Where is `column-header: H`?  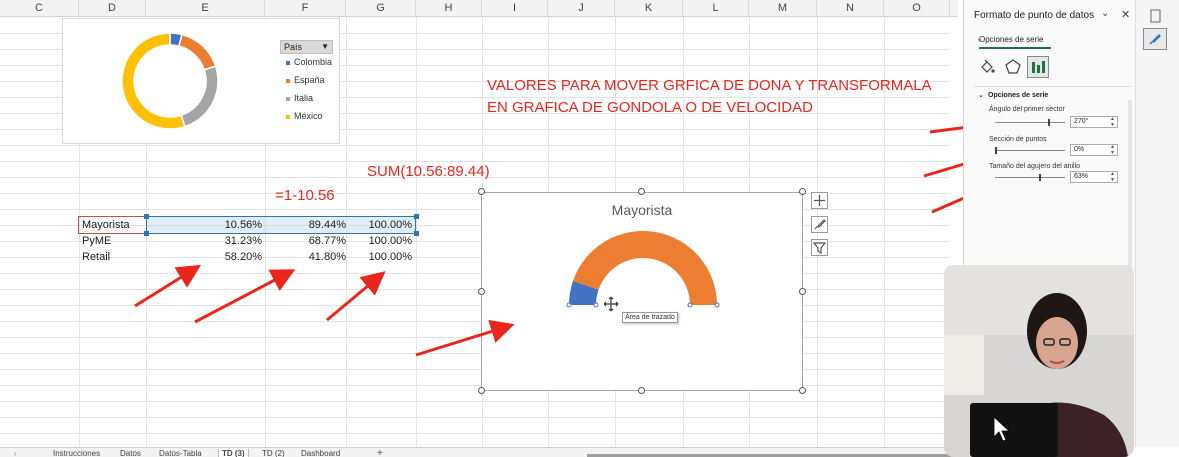
column-header: H is located at coordinates (449, 8).